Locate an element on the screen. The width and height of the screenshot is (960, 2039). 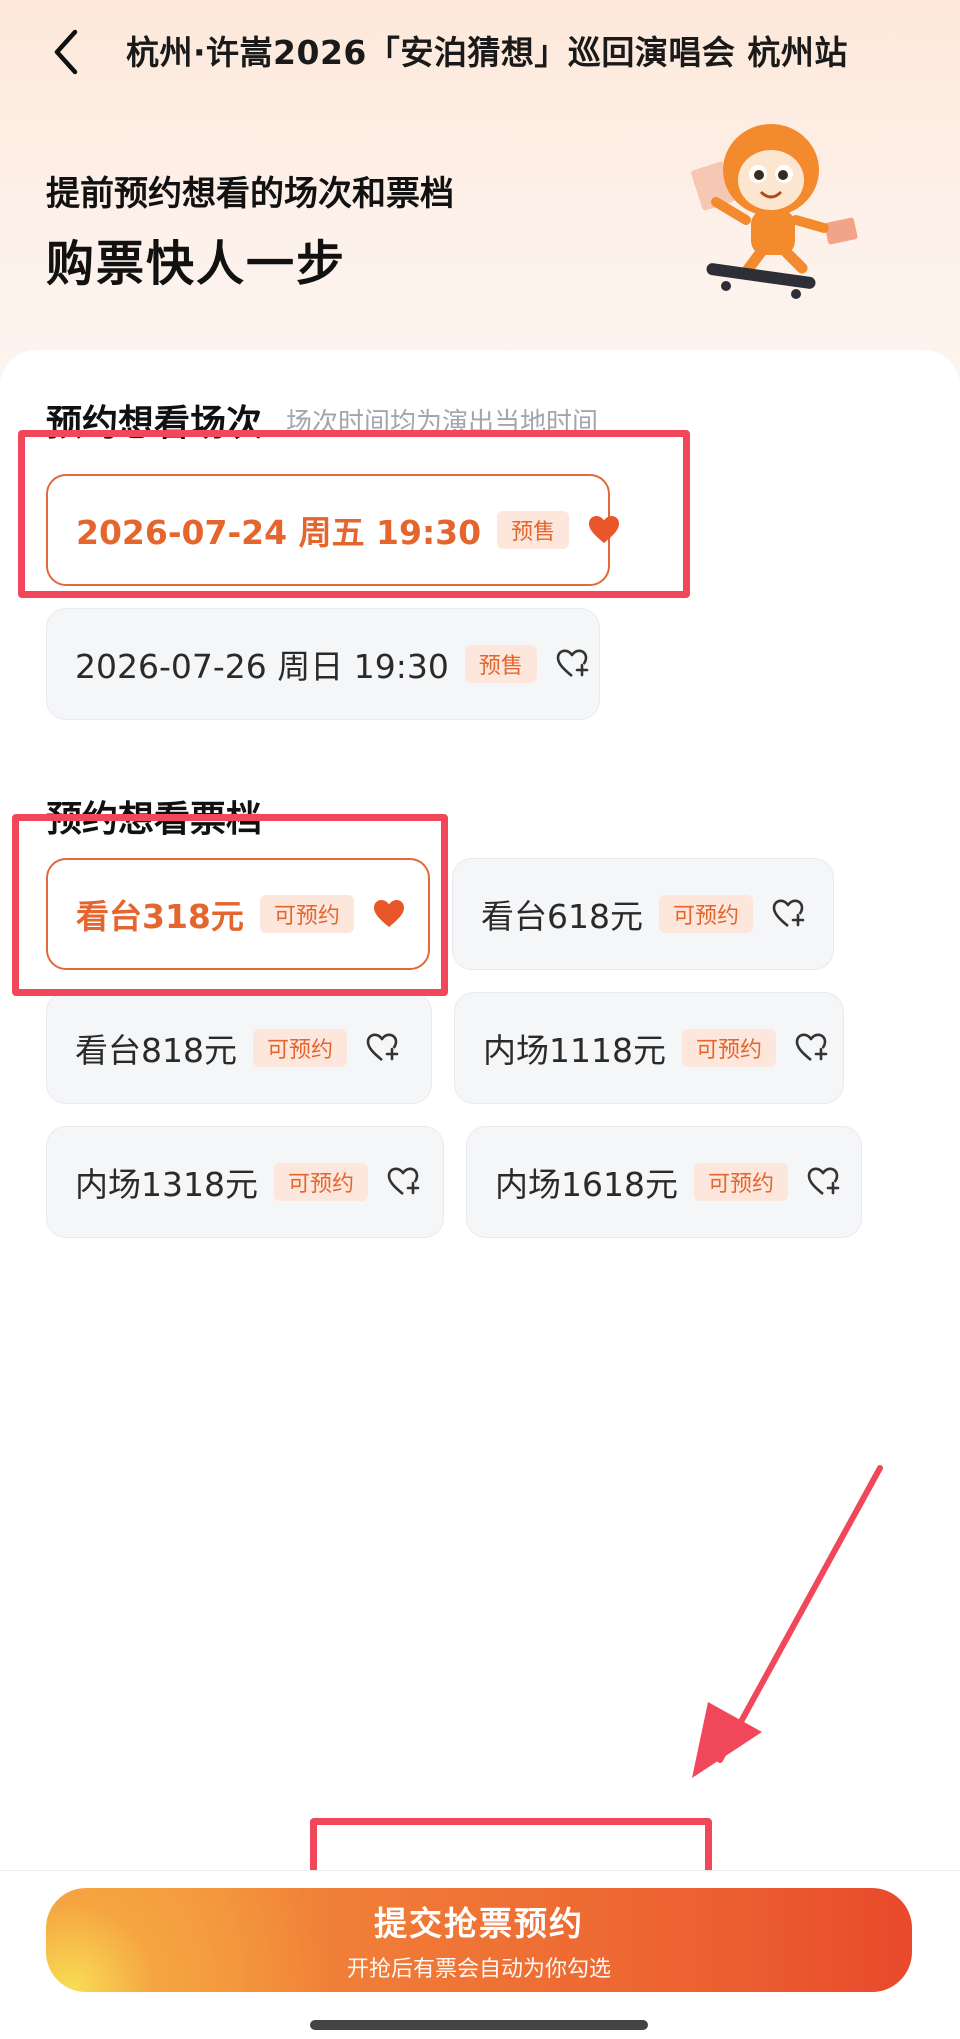
highlight-box-tier is located at coordinates (230, 905).